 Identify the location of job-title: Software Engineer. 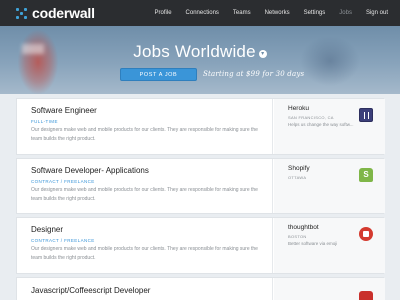
(64, 110).